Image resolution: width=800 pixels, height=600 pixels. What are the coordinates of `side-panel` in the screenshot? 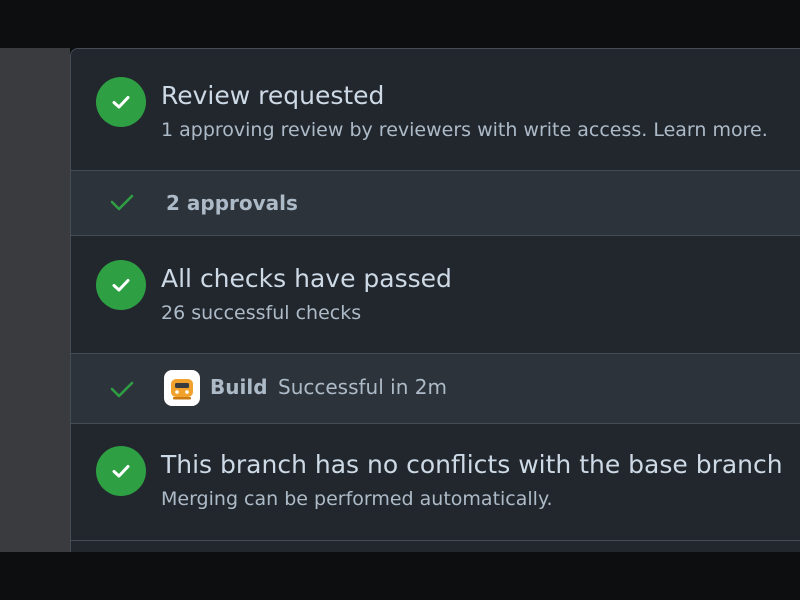 It's located at (35, 300).